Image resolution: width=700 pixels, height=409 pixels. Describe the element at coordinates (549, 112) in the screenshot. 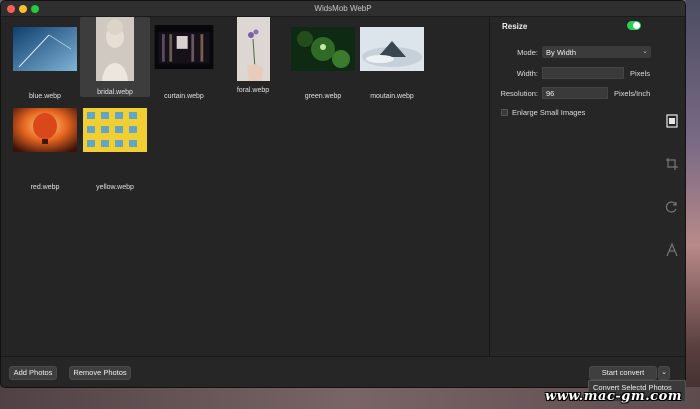

I see `enlarge-label: Enlarge Small Images` at that location.